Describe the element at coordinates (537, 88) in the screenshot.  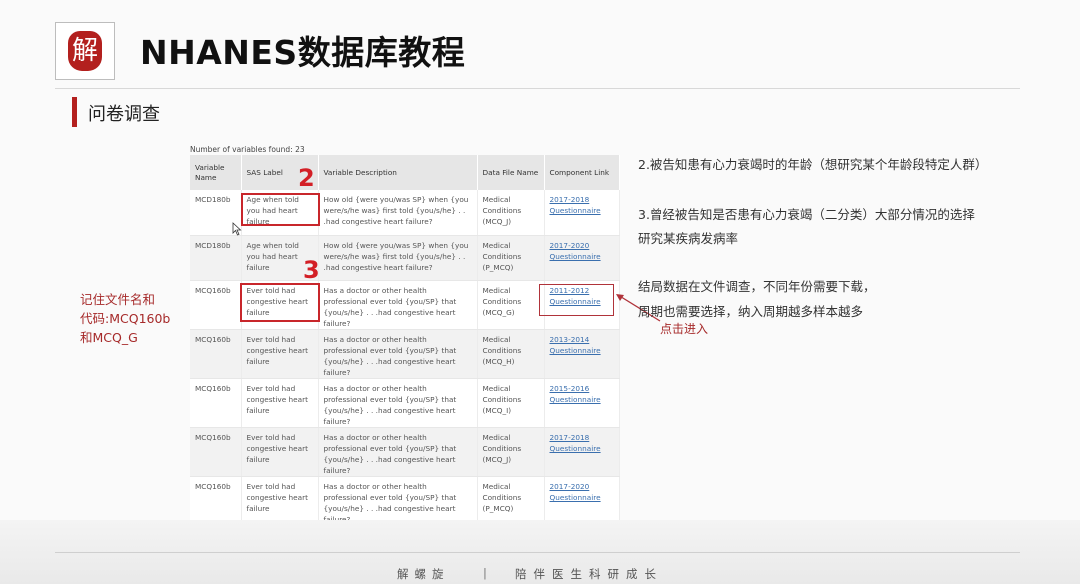
I see `header-divider` at that location.